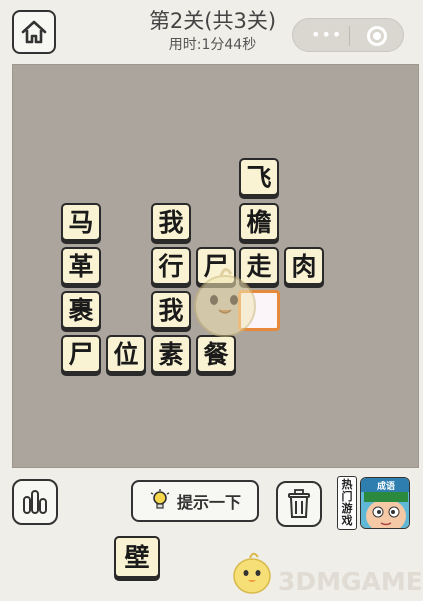  I want to click on clear-button, so click(299, 504).